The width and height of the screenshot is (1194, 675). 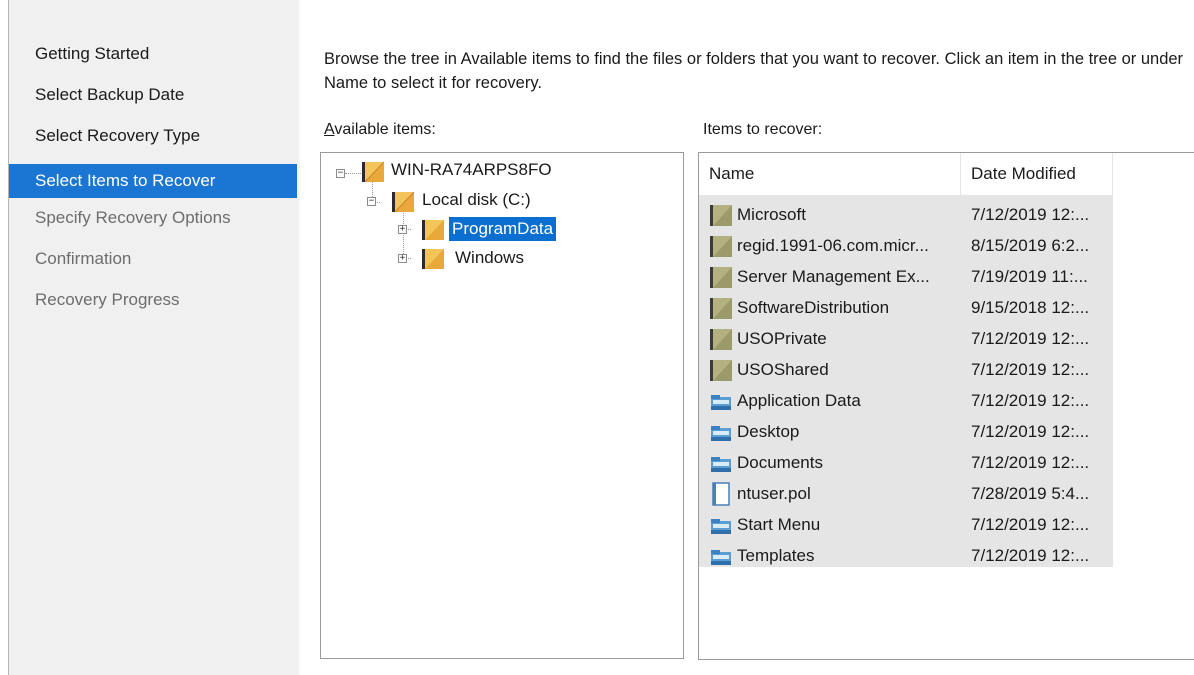 I want to click on server-drive-icon, so click(x=373, y=172).